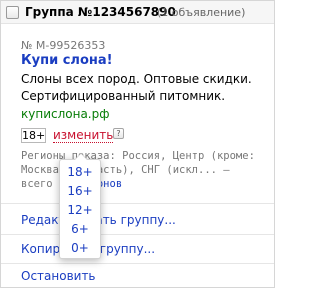  I want to click on ad-title: Купи слона!, so click(67, 60).